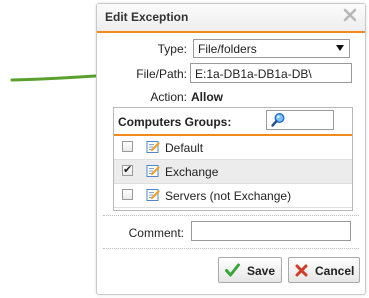 This screenshot has height=298, width=369. What do you see at coordinates (168, 97) in the screenshot?
I see `action-label: Action:` at bounding box center [168, 97].